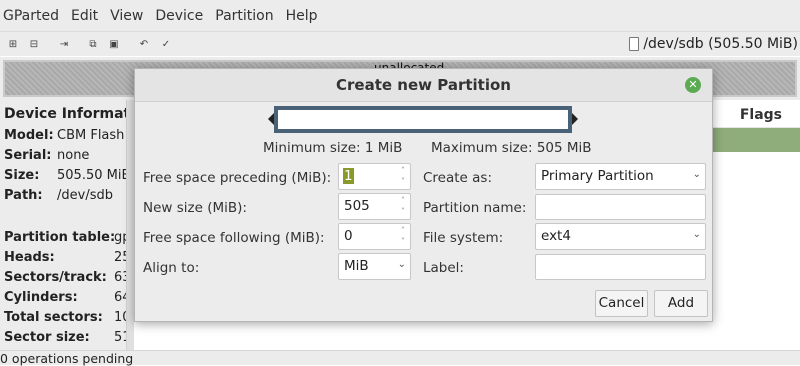 Image resolution: width=800 pixels, height=366 pixels. I want to click on device-selector-label: /dev/sdb (505.50 MiB), so click(720, 44).